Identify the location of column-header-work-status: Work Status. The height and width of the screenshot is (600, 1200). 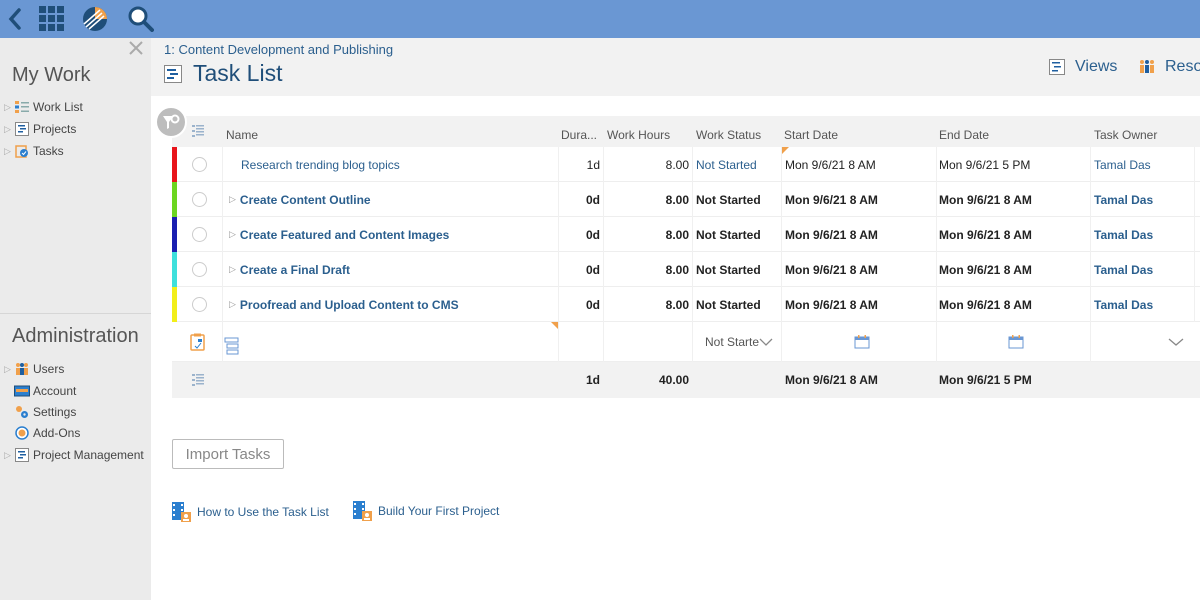
(728, 135).